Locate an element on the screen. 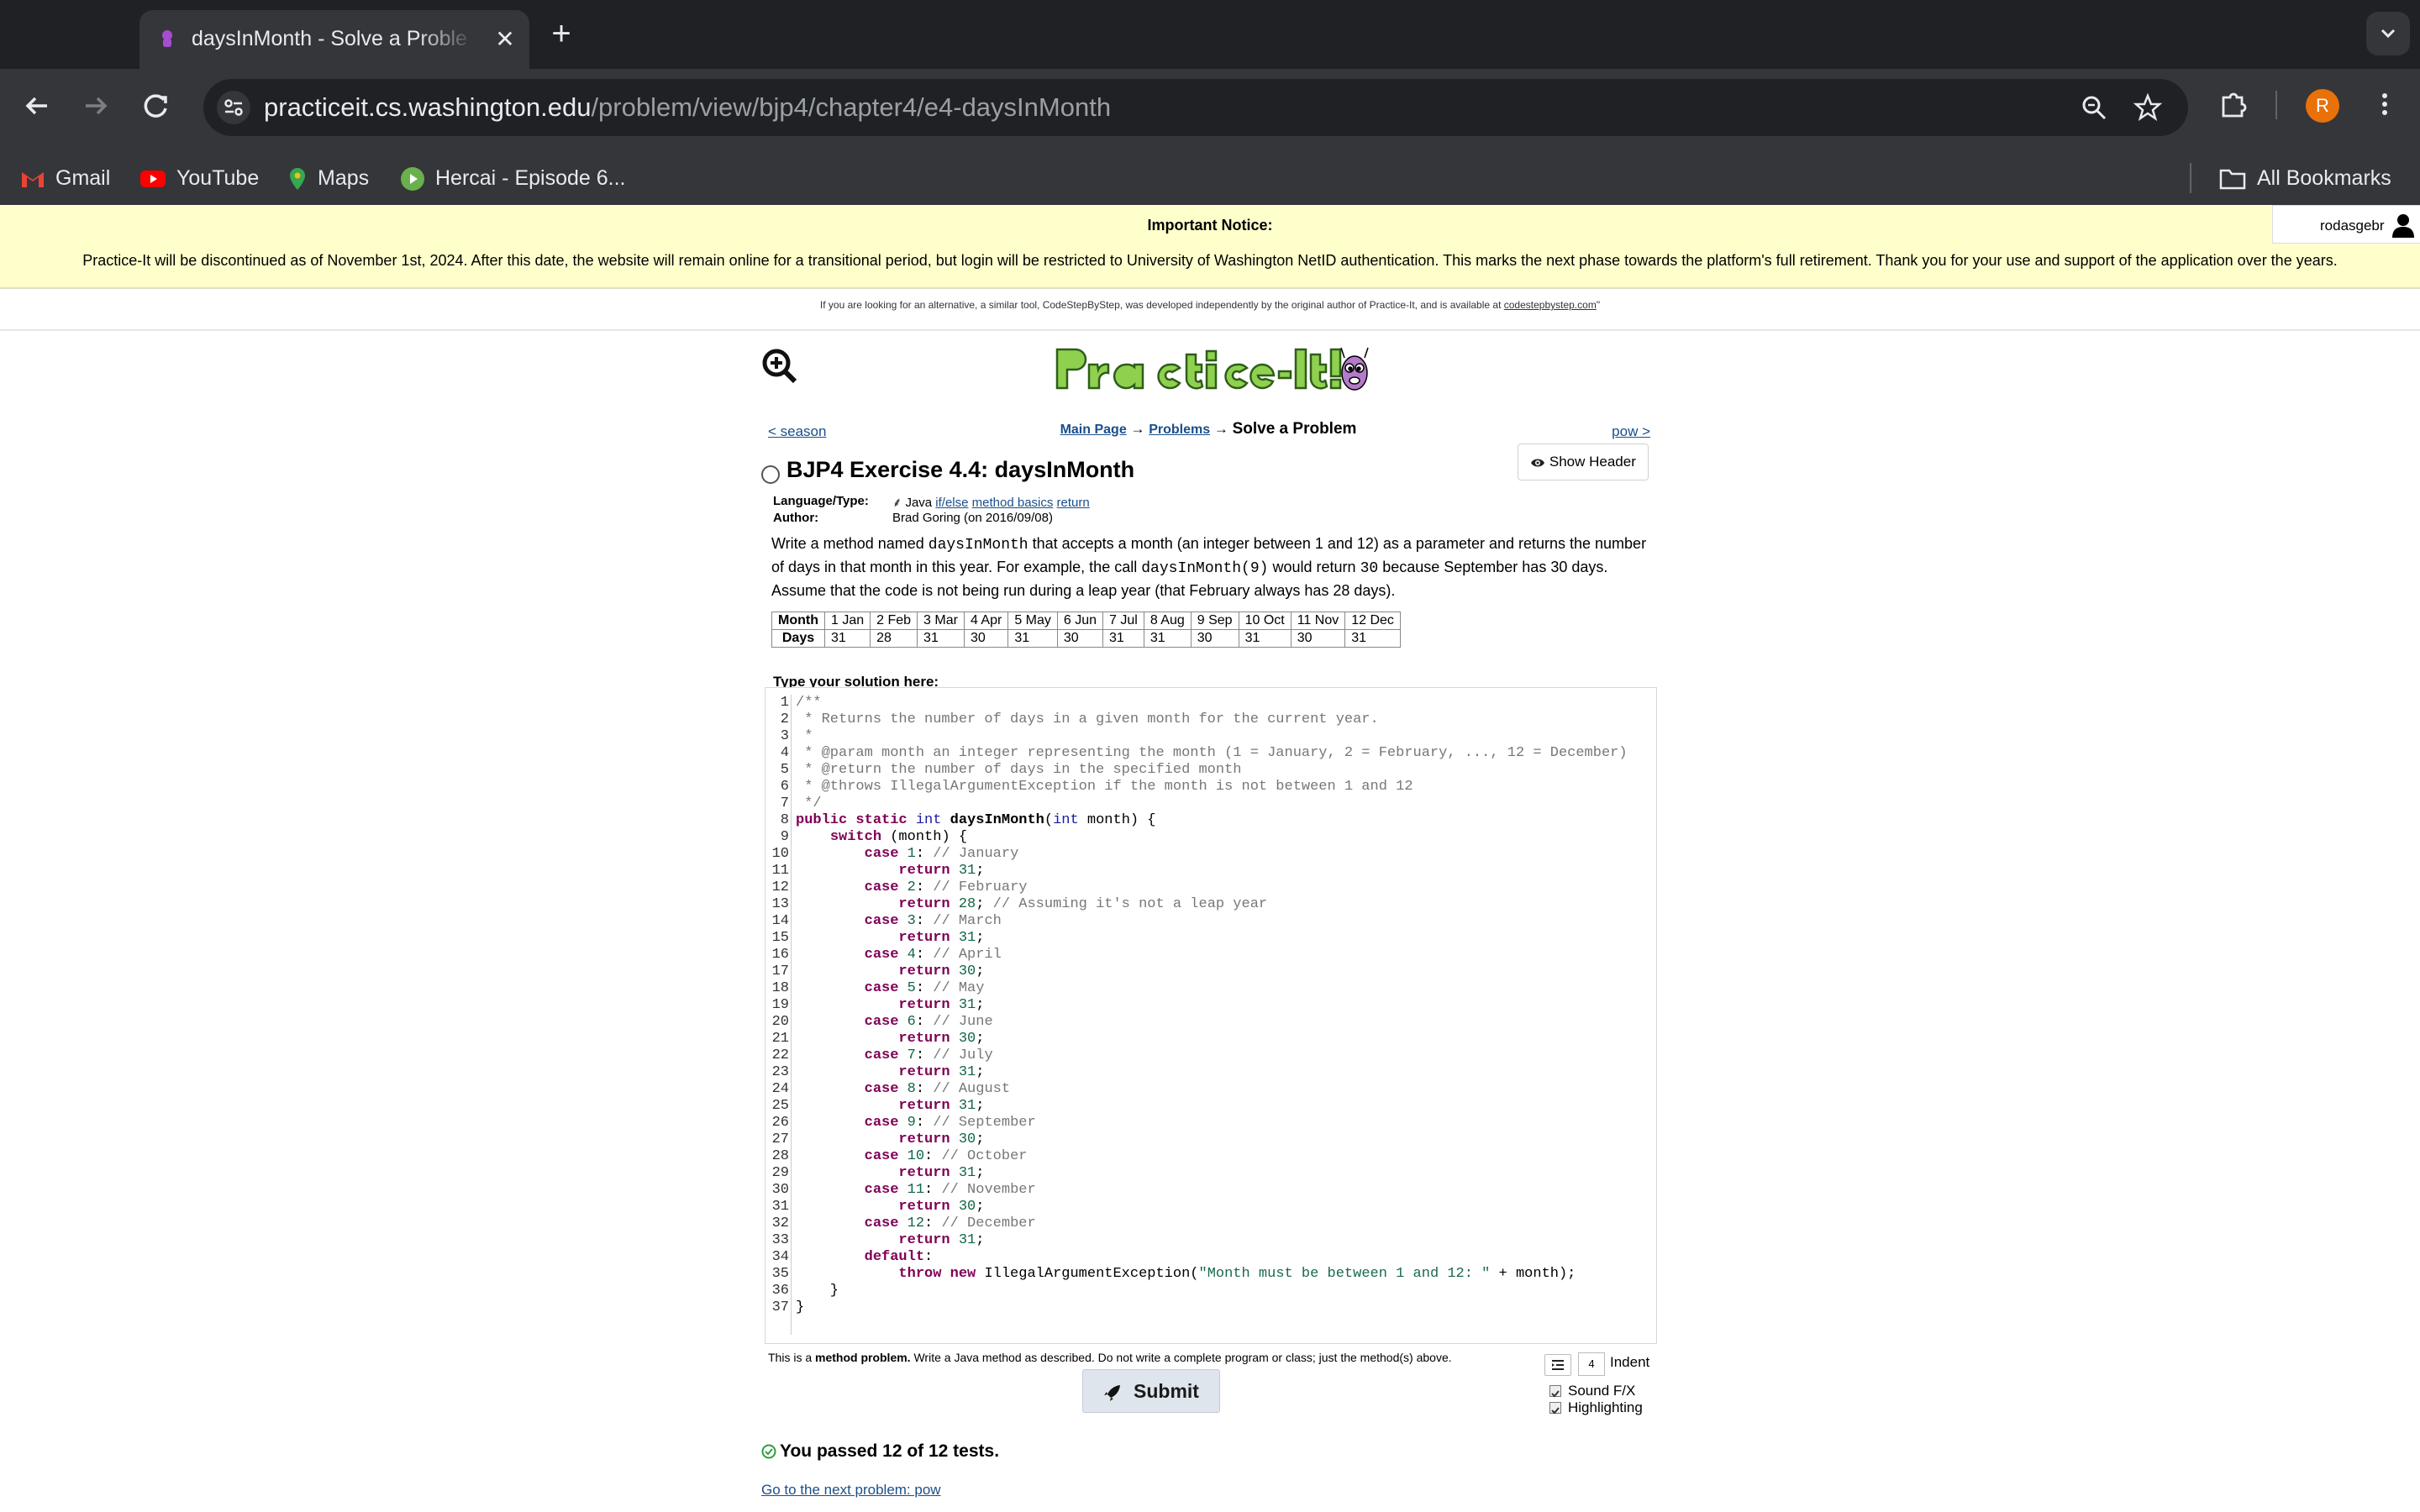  sound-fx-checkbox is located at coordinates (1555, 1390).